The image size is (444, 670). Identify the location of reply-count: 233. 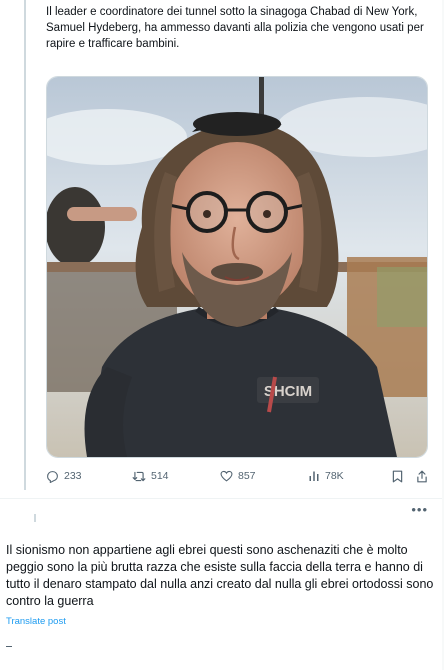
(73, 476).